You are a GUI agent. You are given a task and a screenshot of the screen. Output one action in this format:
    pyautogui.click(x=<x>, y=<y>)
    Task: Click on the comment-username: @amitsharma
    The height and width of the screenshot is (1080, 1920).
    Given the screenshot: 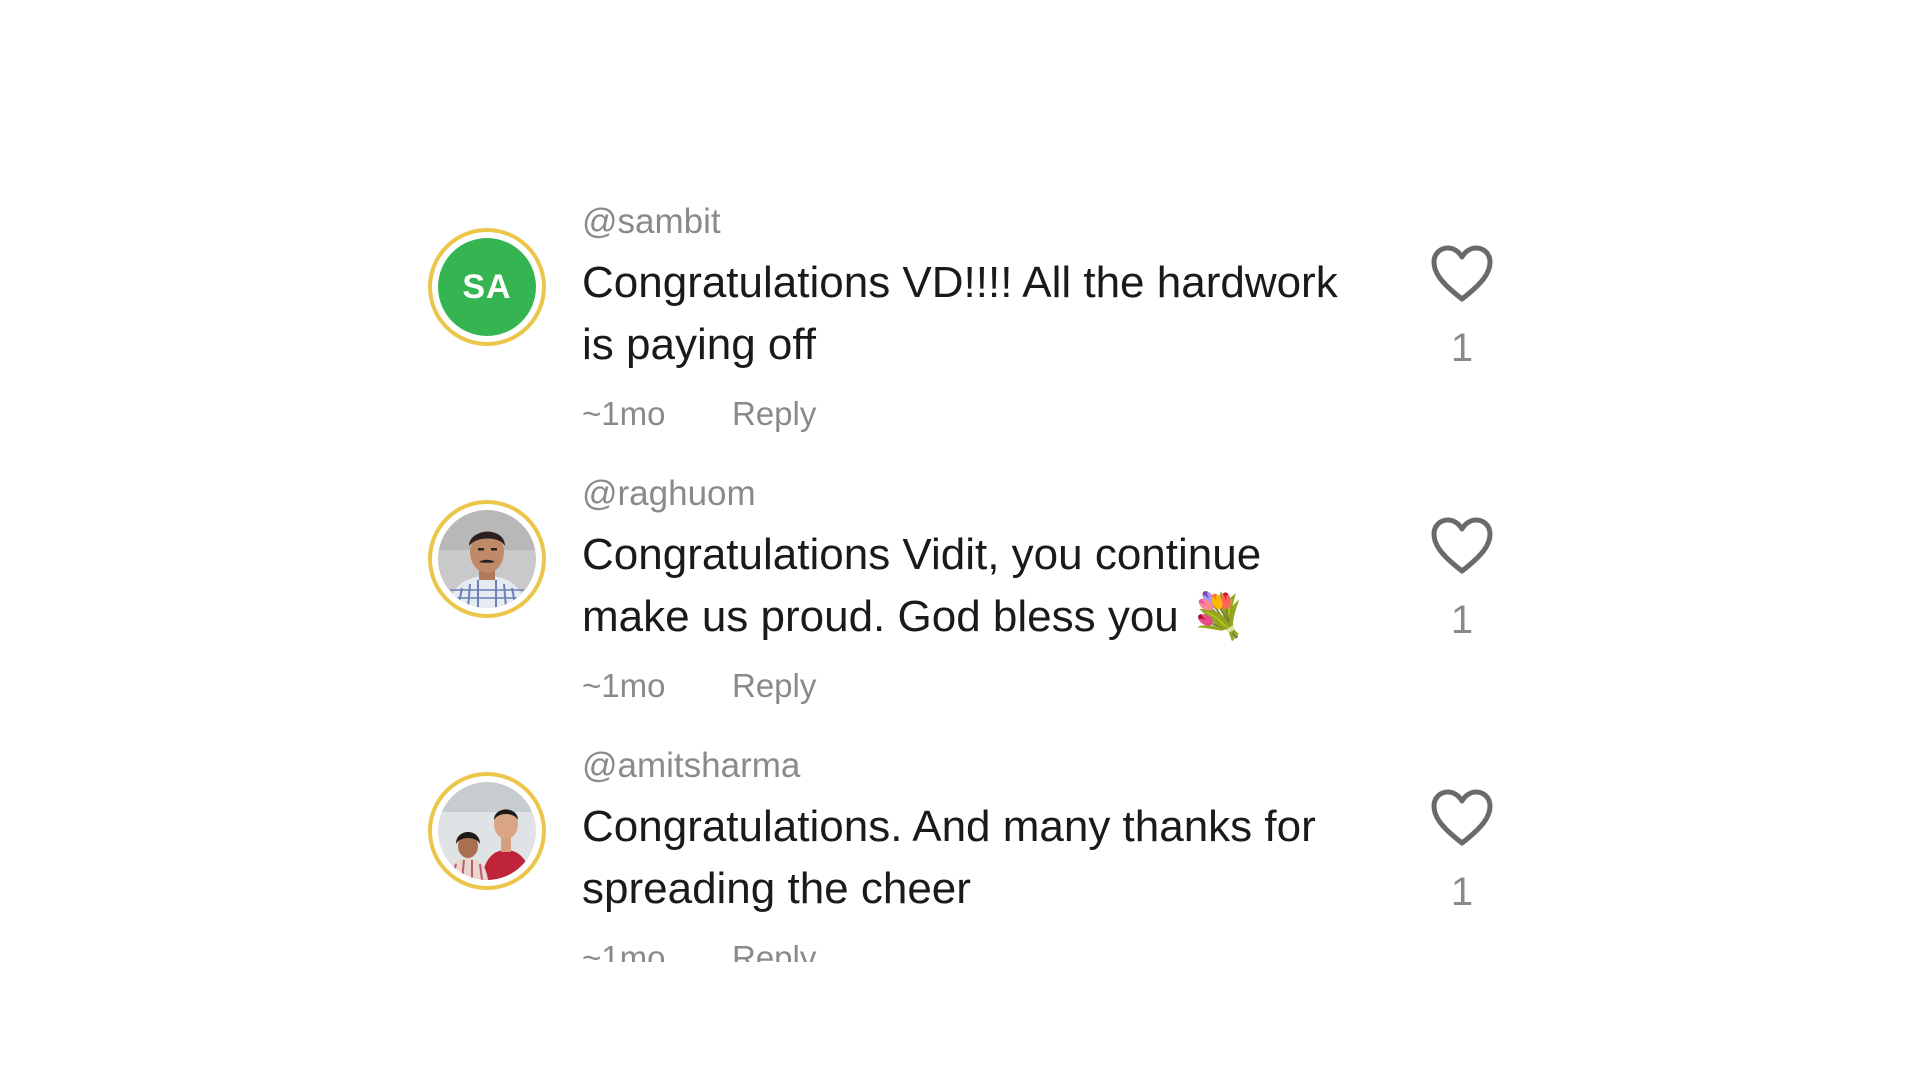 What is the action you would take?
    pyautogui.click(x=691, y=766)
    